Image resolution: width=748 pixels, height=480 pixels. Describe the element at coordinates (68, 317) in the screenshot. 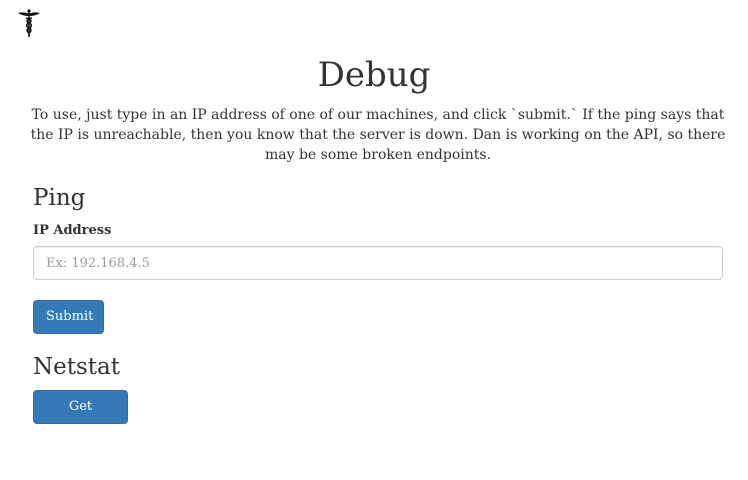

I see `submit-button: Submit` at that location.